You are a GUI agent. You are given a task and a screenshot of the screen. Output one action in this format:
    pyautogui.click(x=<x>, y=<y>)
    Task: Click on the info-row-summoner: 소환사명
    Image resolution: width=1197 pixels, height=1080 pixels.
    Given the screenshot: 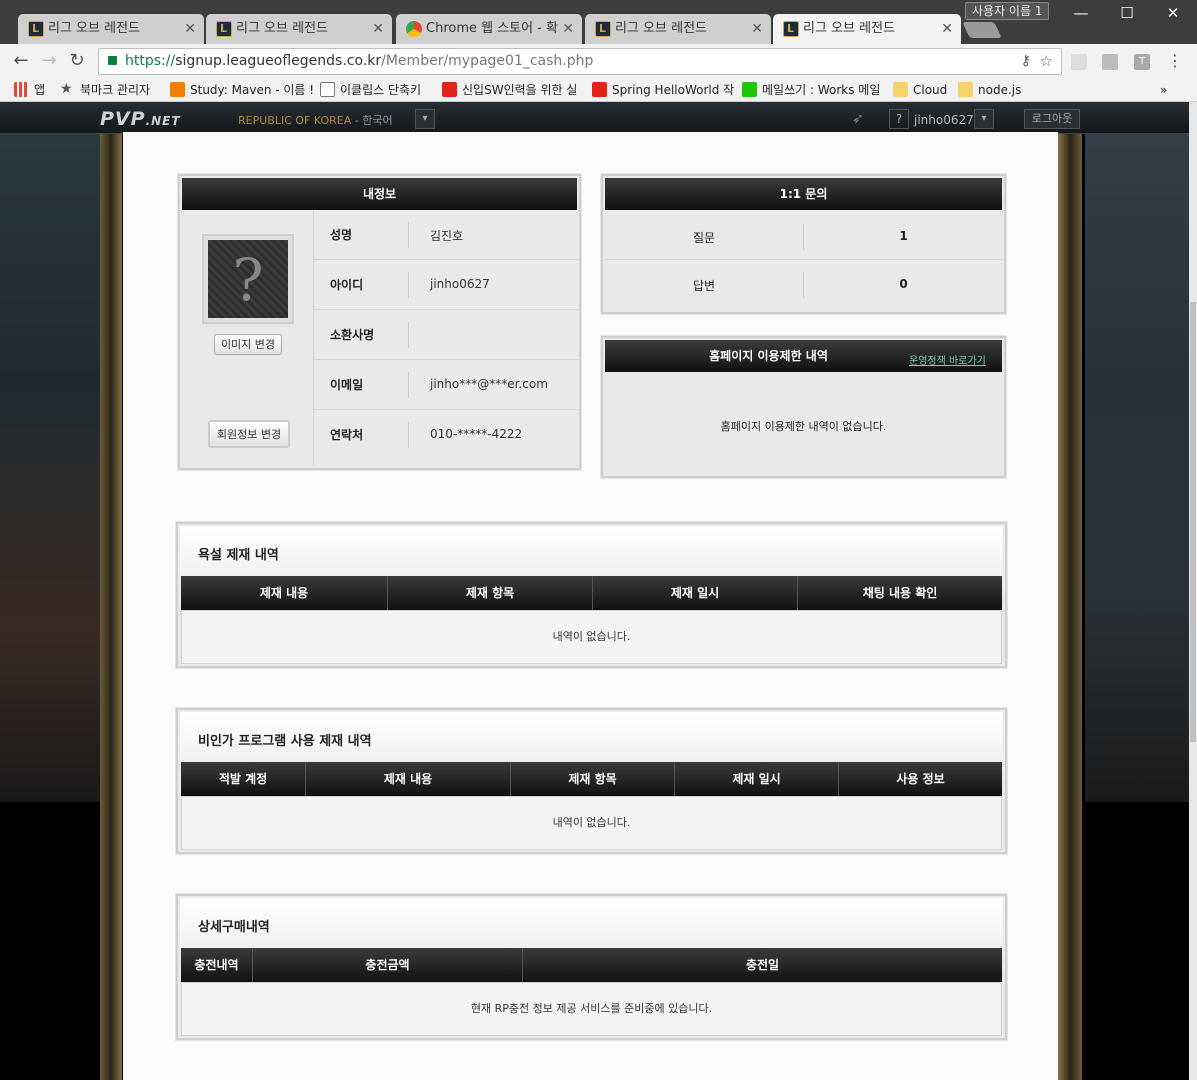 What is the action you would take?
    pyautogui.click(x=446, y=335)
    